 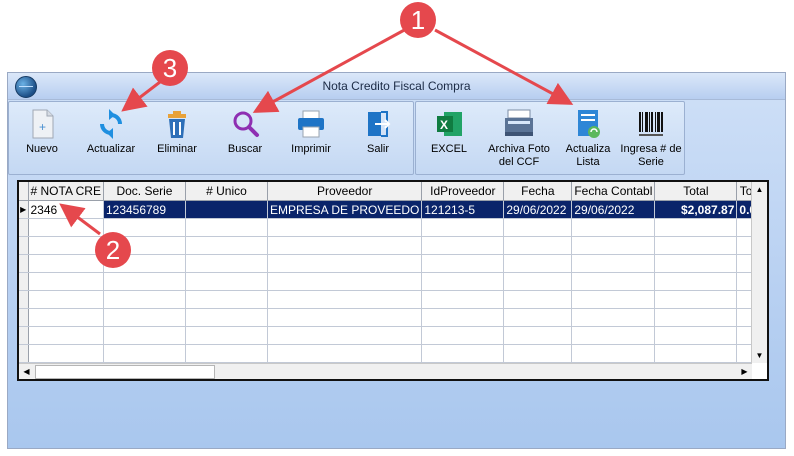 I want to click on arrow-to-first-row, so click(x=80, y=219).